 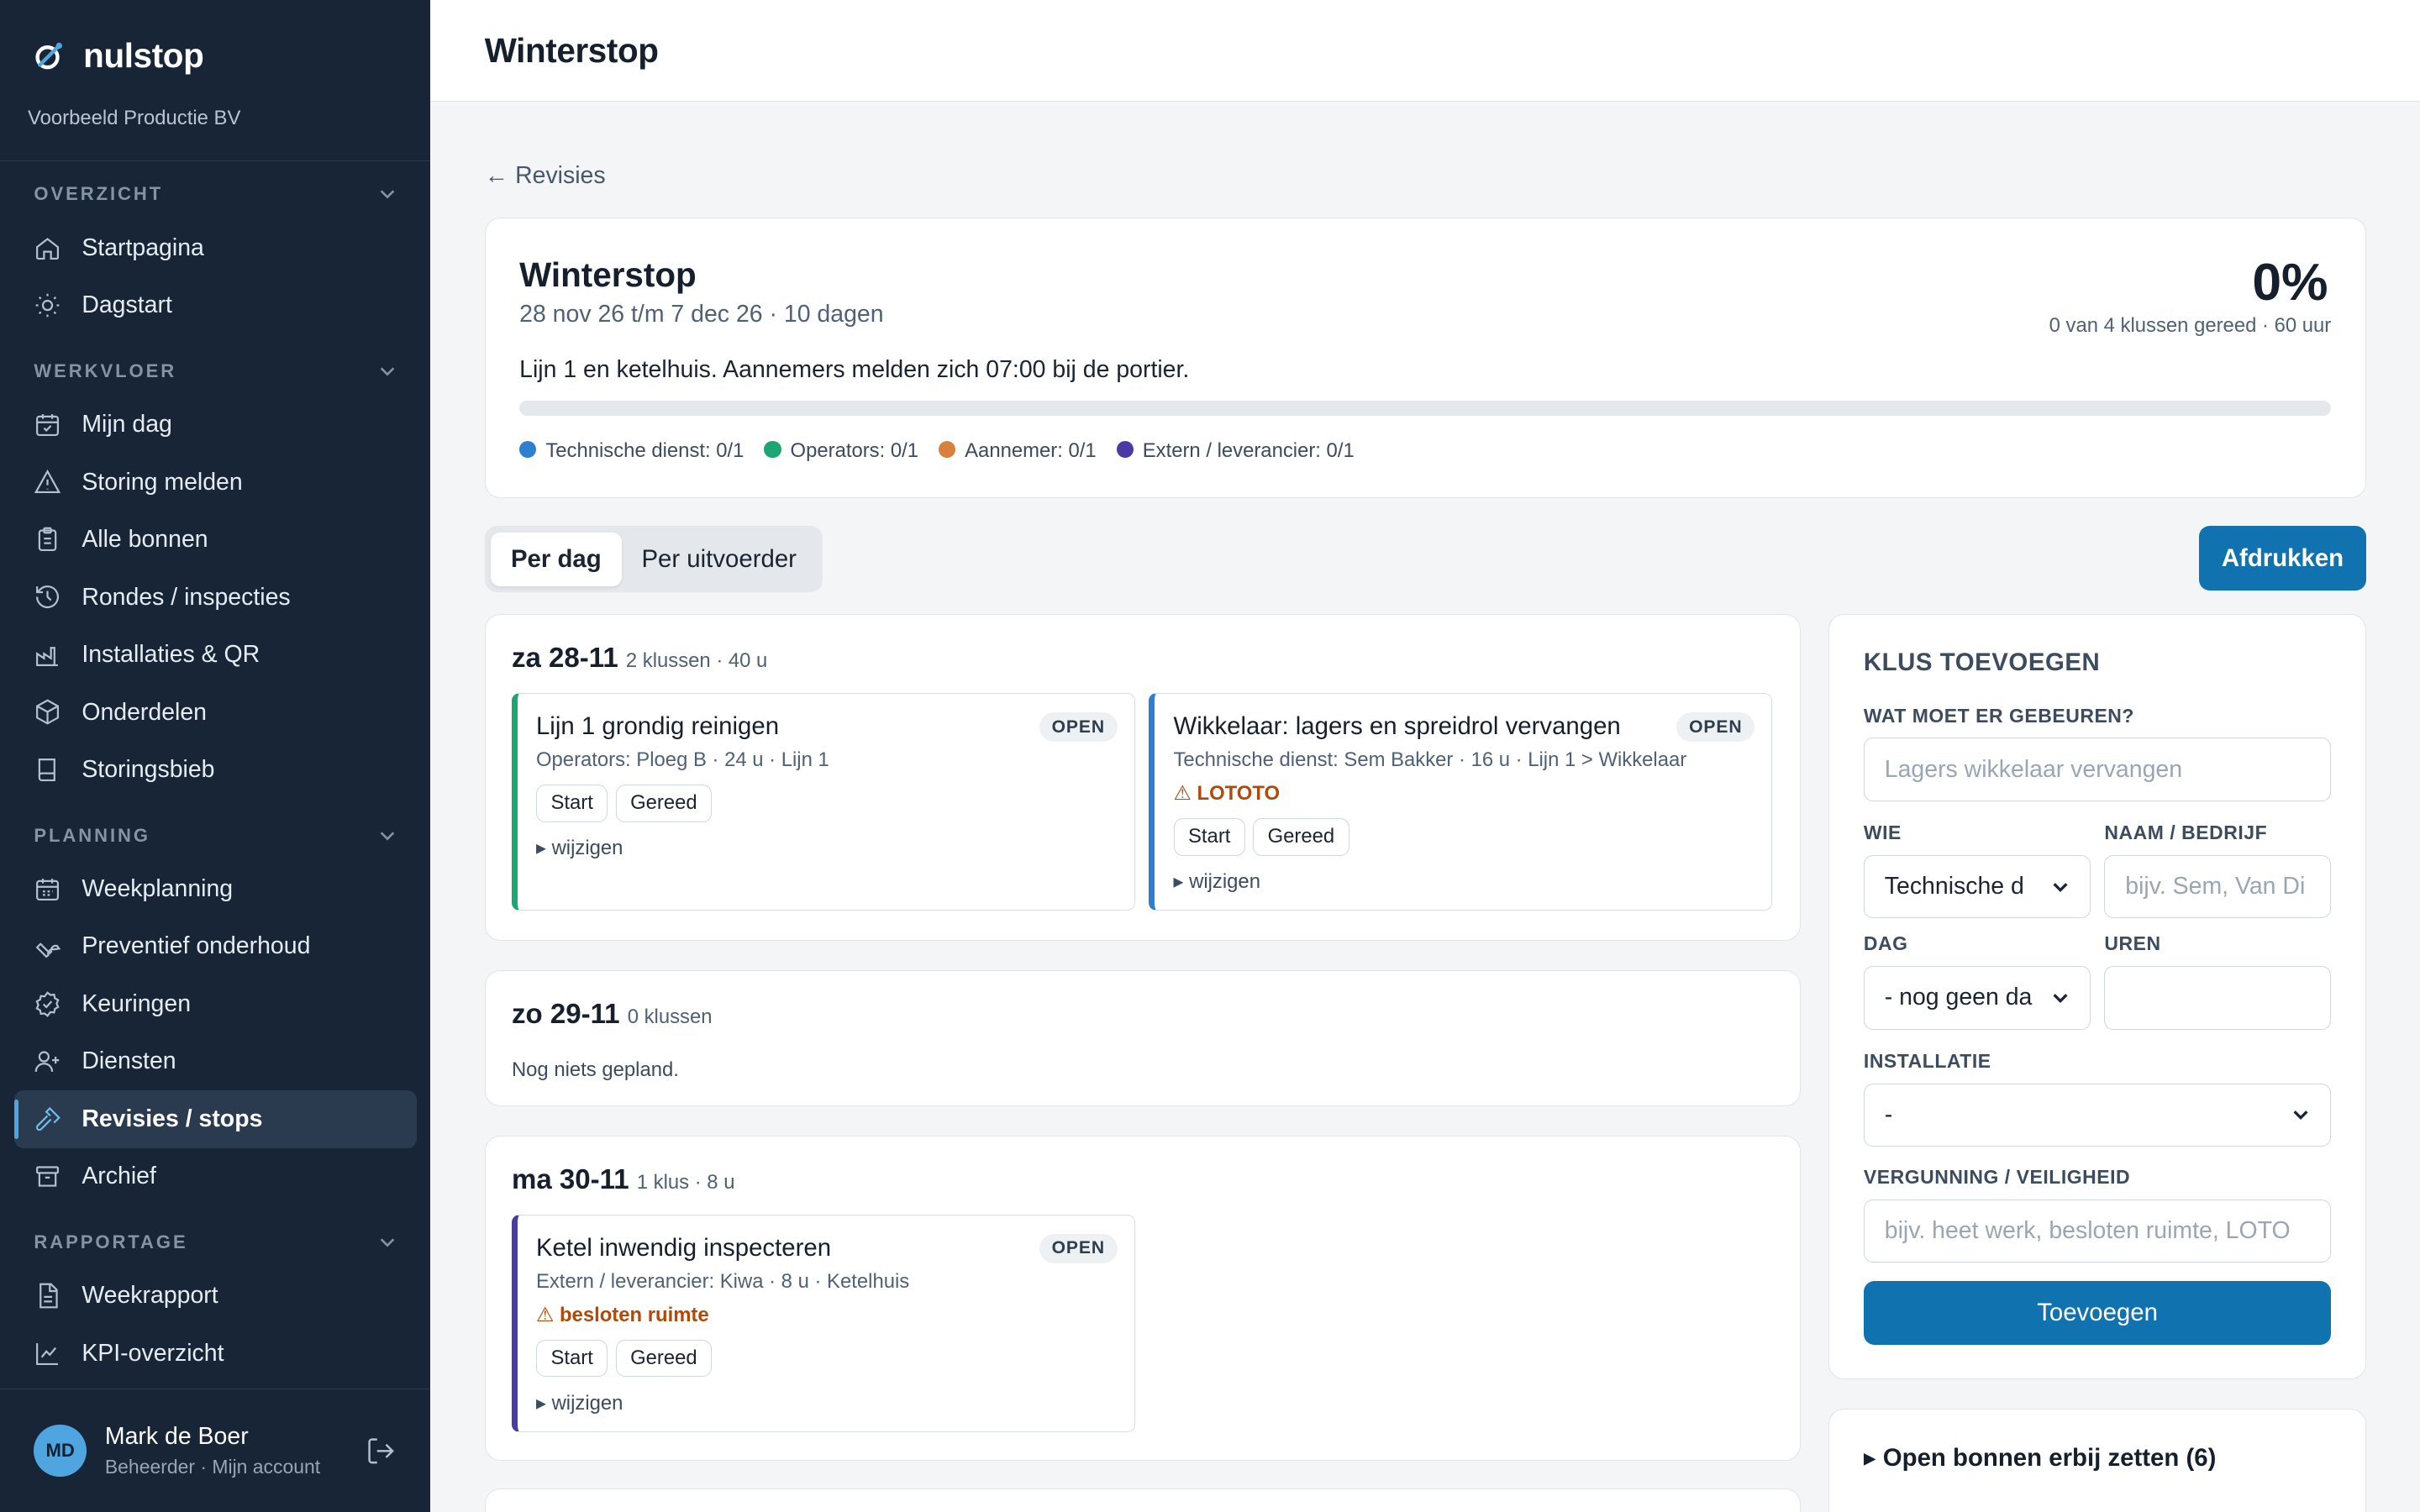 What do you see at coordinates (2097, 1313) in the screenshot?
I see `add-job-button: Toevoegen` at bounding box center [2097, 1313].